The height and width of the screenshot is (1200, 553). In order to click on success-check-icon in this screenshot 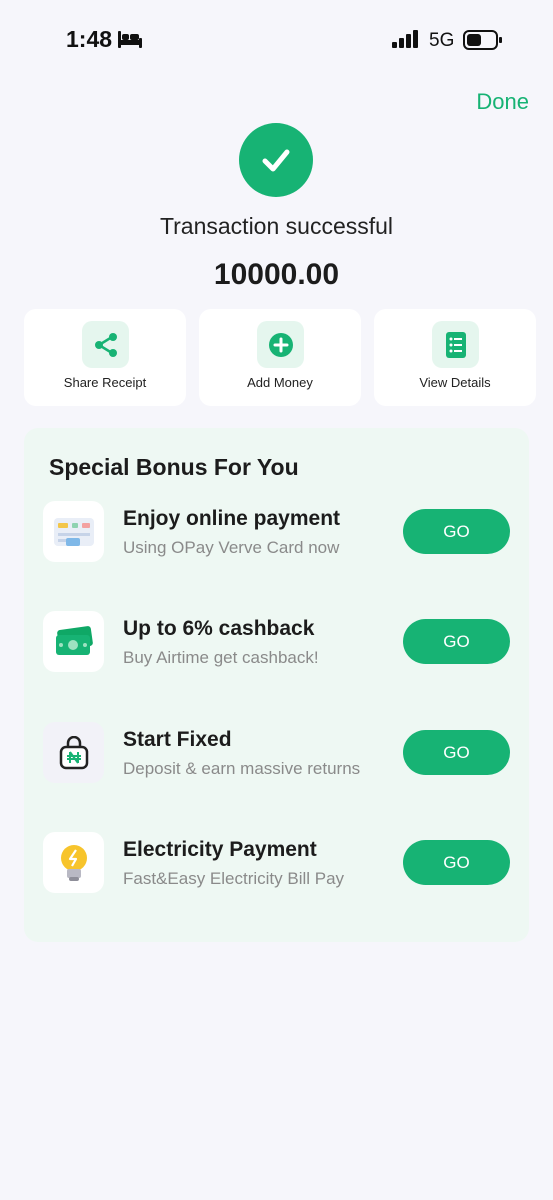, I will do `click(276, 160)`.